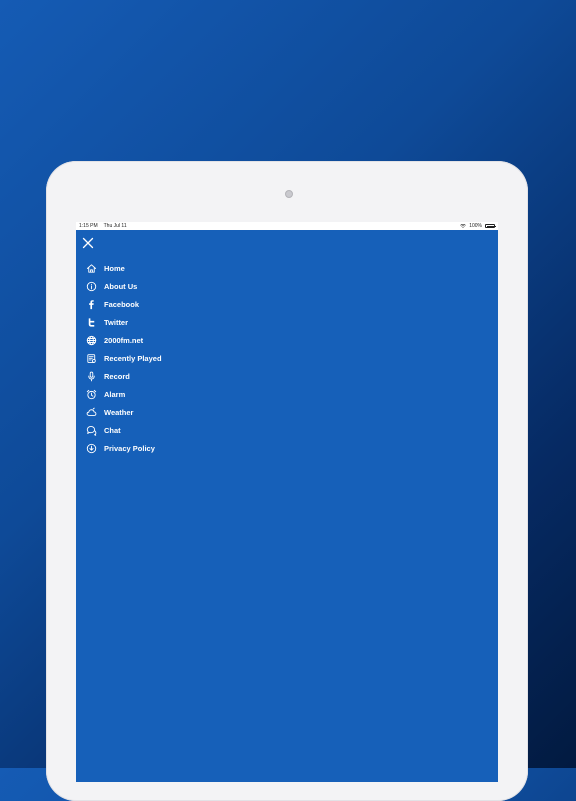  What do you see at coordinates (117, 377) in the screenshot?
I see `menu-label-record: Record` at bounding box center [117, 377].